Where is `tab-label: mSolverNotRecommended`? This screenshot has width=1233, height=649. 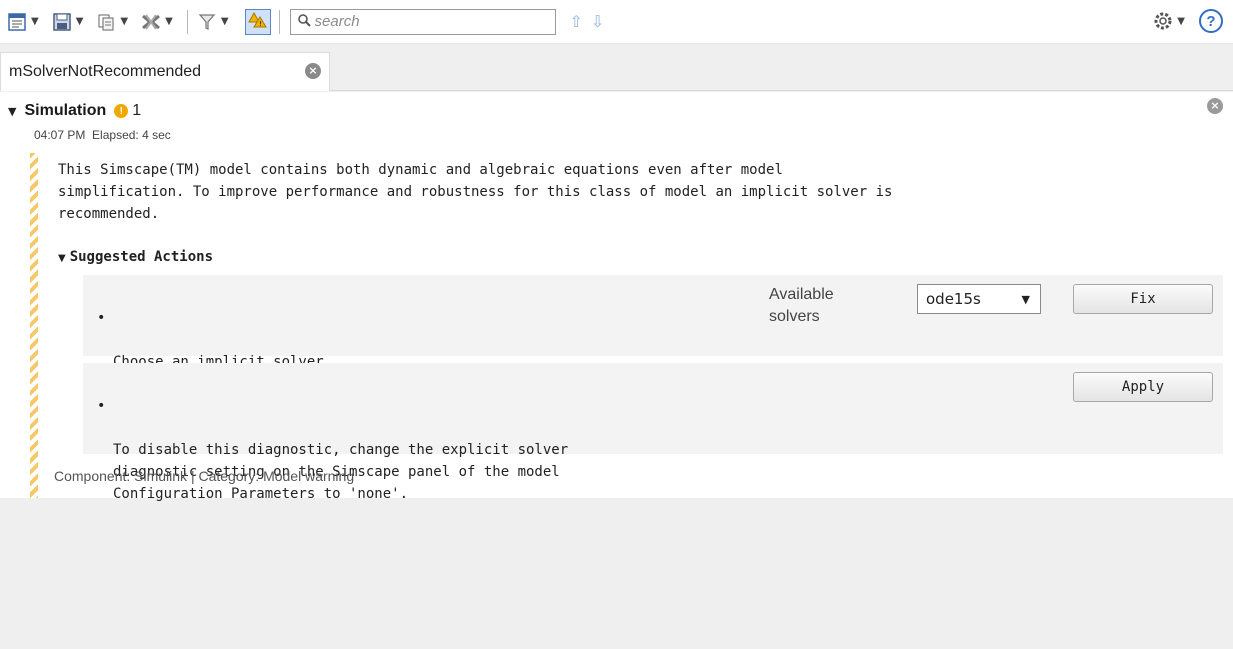 tab-label: mSolverNotRecommended is located at coordinates (105, 71).